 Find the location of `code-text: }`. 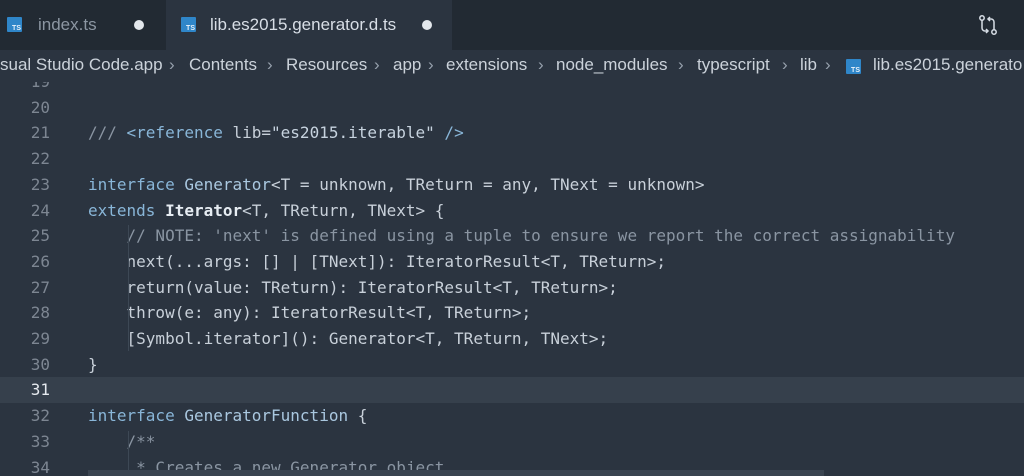

code-text: } is located at coordinates (93, 365).